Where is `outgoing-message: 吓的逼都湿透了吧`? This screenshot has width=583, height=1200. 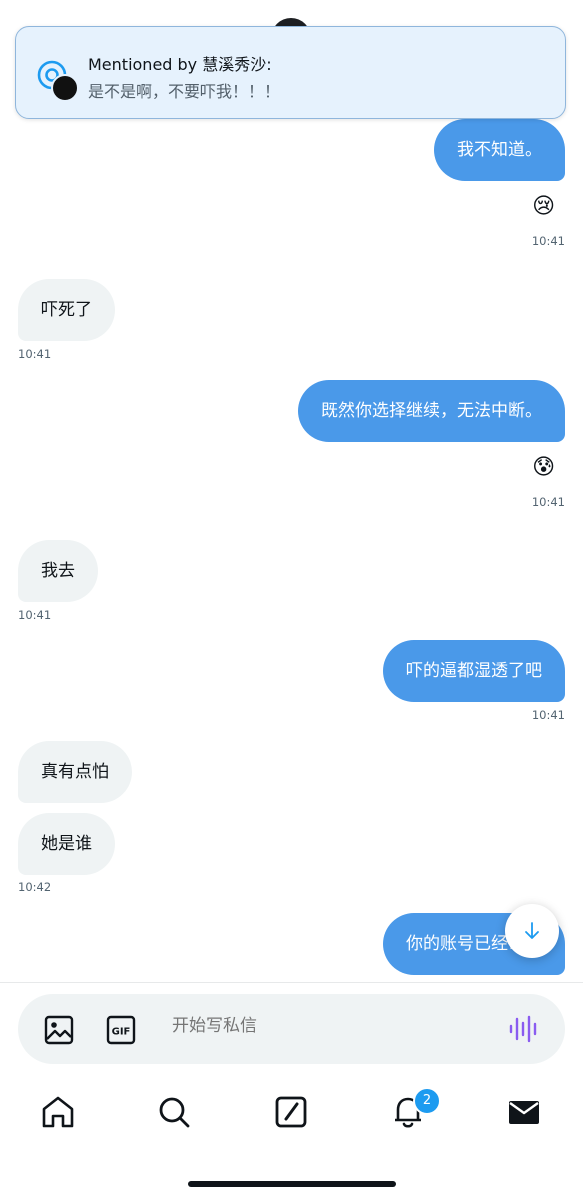 outgoing-message: 吓的逼都湿透了吧 is located at coordinates (474, 671).